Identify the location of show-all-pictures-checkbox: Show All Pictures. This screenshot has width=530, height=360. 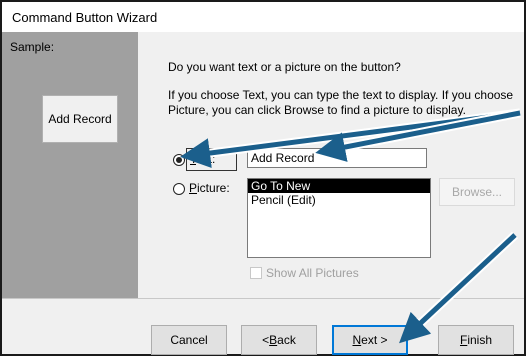
(304, 273).